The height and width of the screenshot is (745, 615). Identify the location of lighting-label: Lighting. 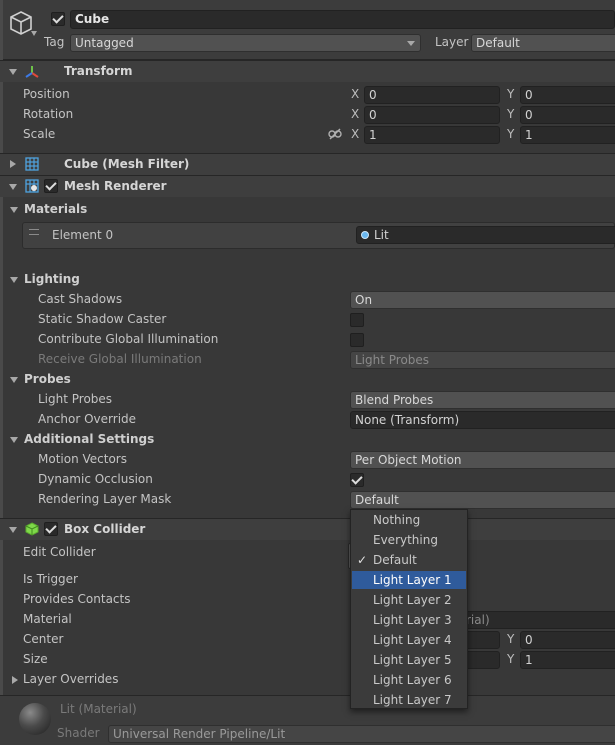
(52, 279).